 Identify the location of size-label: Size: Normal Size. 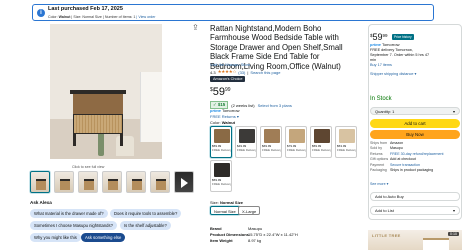
(226, 202).